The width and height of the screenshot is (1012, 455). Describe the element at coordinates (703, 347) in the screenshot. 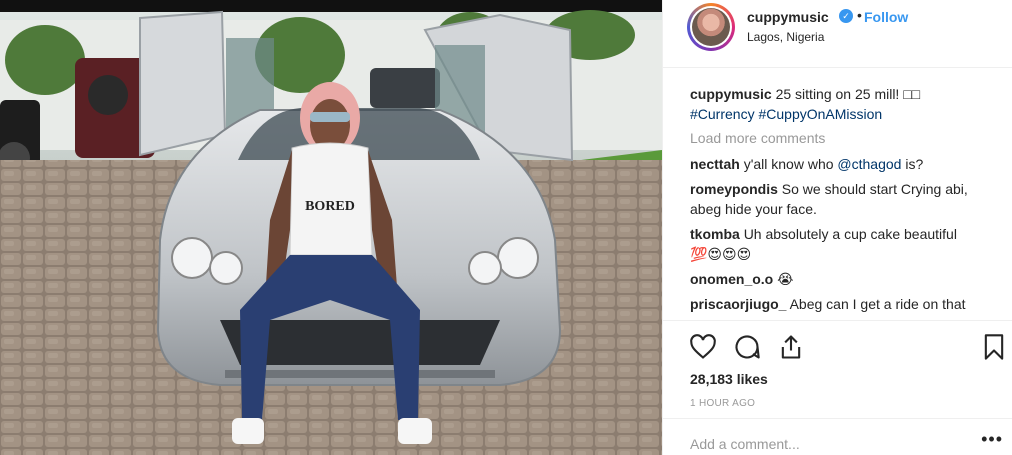

I see `heart-icon` at that location.